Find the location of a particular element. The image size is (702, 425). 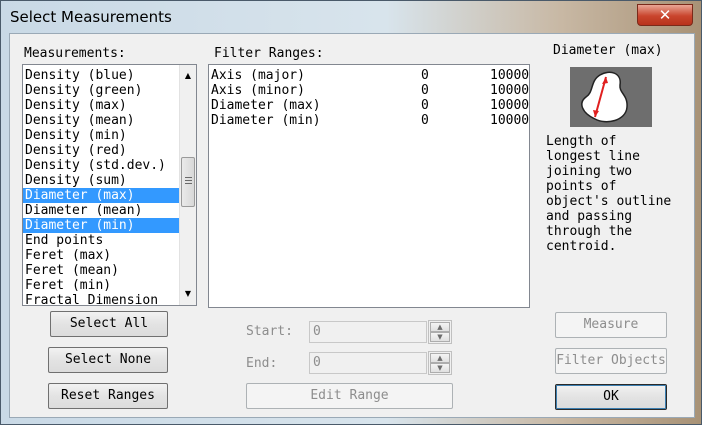

start-spinner: ▲ ▼ is located at coordinates (440, 332).